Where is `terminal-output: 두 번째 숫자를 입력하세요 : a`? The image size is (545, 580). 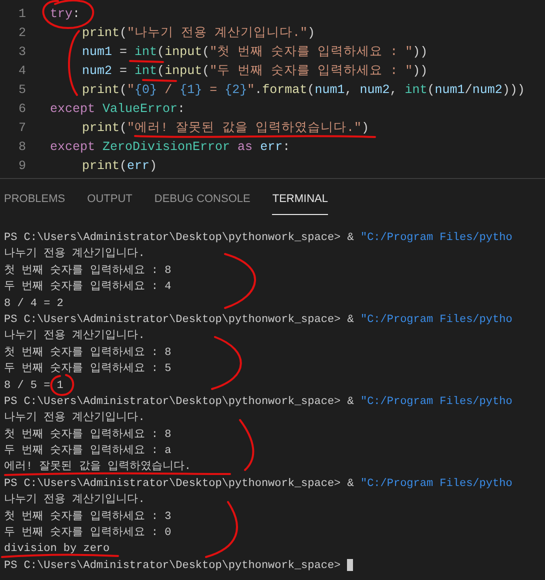 terminal-output: 두 번째 숫자를 입력하세요 : a is located at coordinates (88, 451).